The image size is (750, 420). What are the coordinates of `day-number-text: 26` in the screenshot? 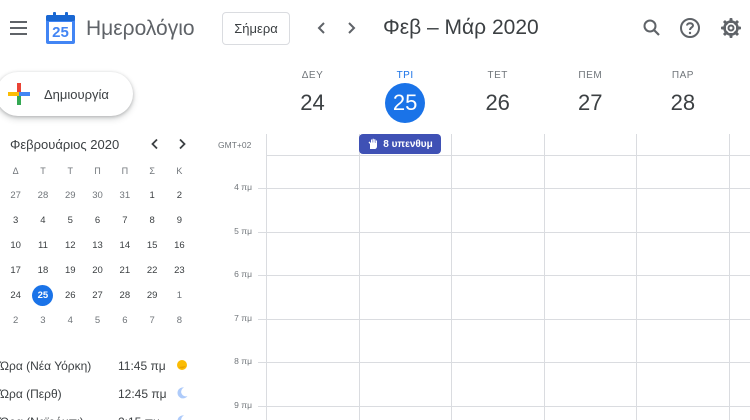 It's located at (497, 102).